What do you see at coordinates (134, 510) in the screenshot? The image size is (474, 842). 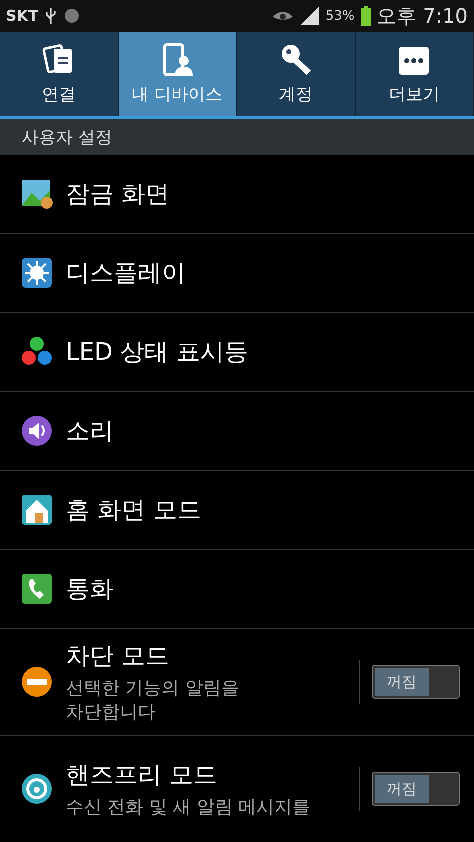 I see `item-title: 홈 화면 모드` at bounding box center [134, 510].